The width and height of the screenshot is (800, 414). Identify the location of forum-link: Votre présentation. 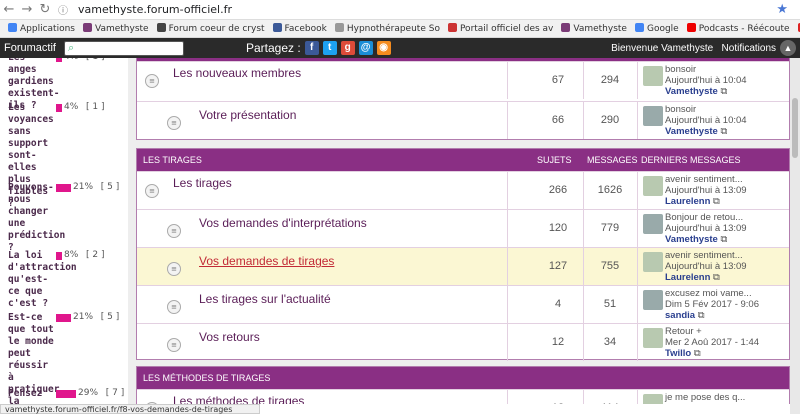
(247, 115).